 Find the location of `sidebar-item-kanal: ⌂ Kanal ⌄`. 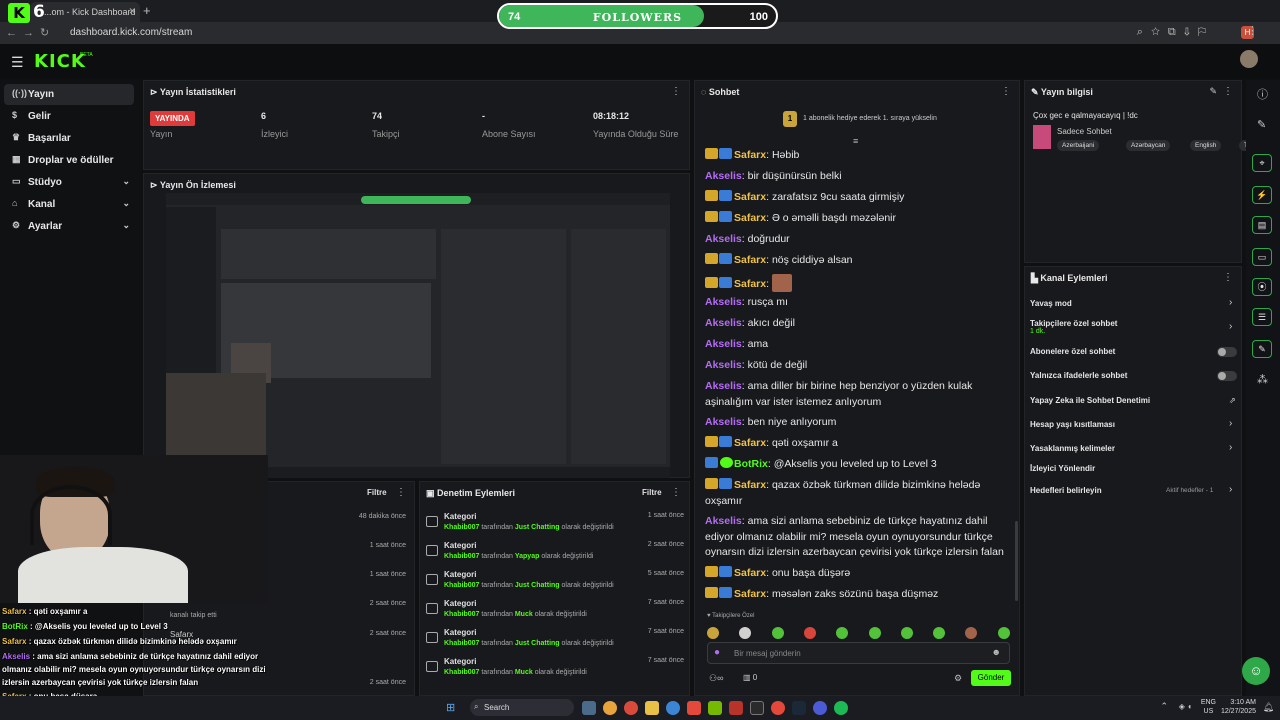

sidebar-item-kanal: ⌂ Kanal ⌄ is located at coordinates (69, 204).